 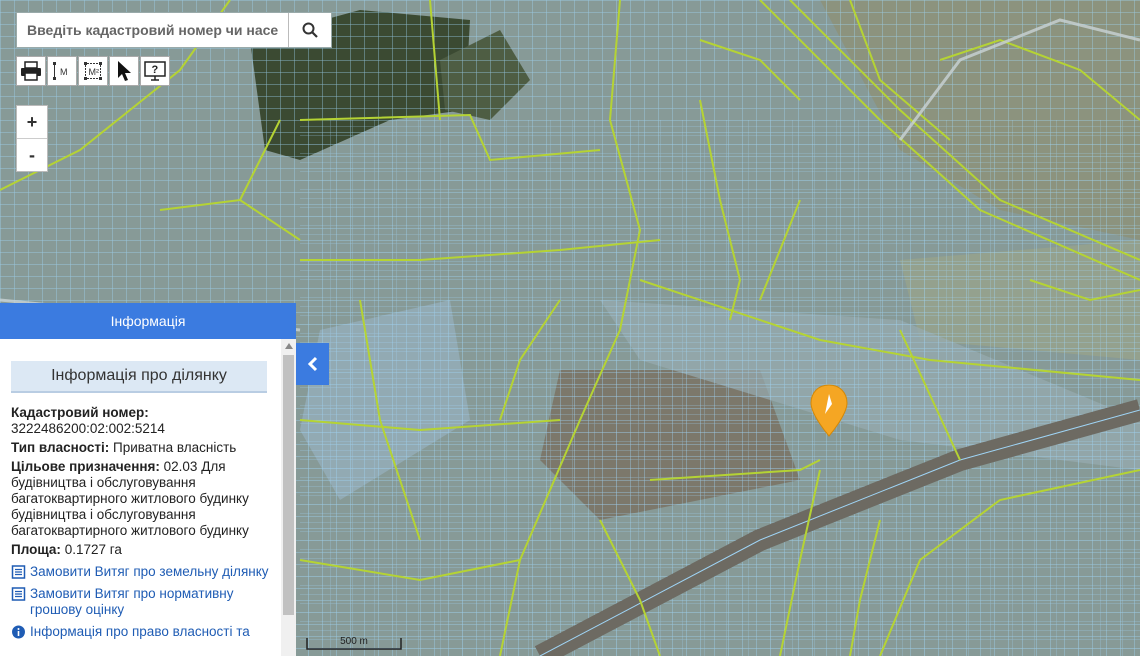 I want to click on area-value: 0.1727 га, so click(x=93, y=549).